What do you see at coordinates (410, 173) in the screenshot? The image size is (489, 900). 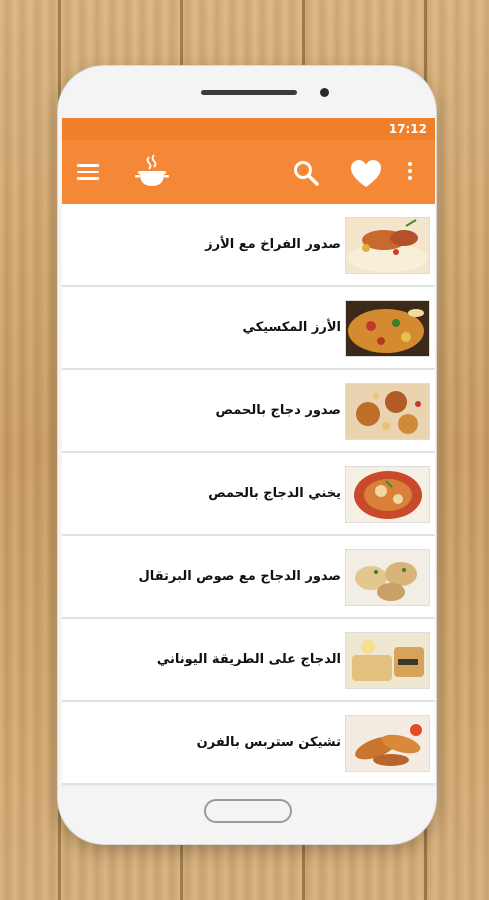 I see `more-vertical-icon` at bounding box center [410, 173].